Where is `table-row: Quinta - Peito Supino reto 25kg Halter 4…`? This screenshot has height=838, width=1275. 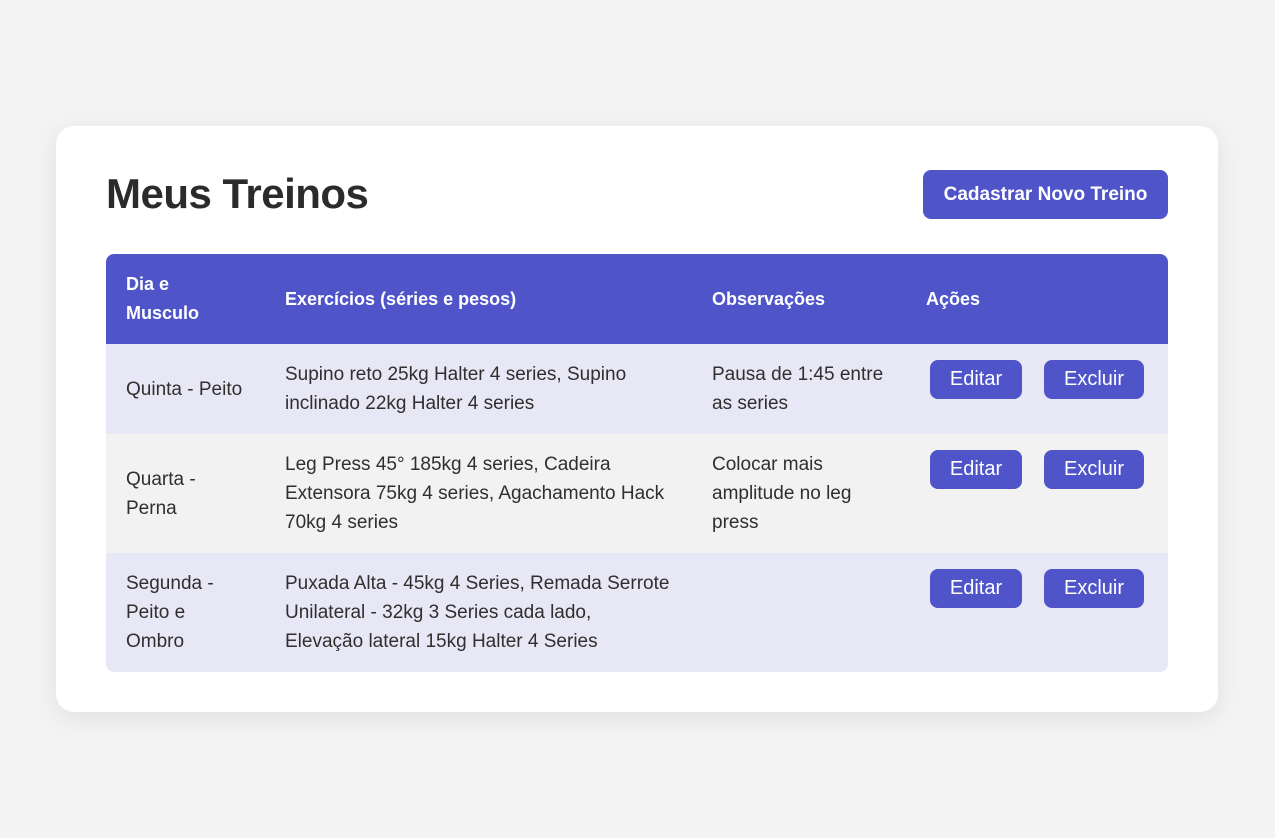 table-row: Quinta - Peito Supino reto 25kg Halter 4… is located at coordinates (637, 389).